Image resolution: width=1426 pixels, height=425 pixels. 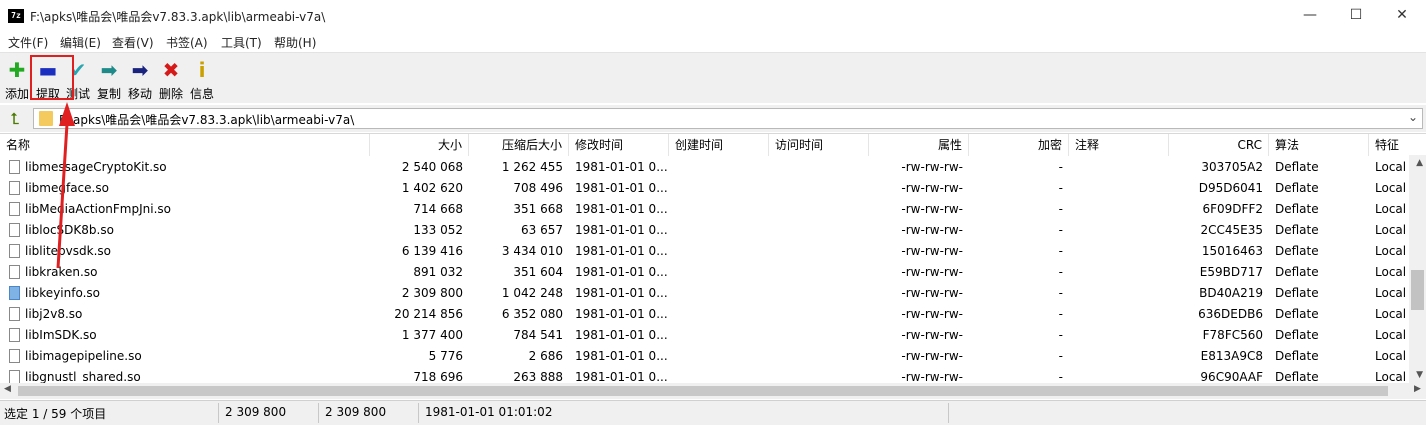 What do you see at coordinates (1419, 375) in the screenshot?
I see `scroll-down-icon: ▼` at bounding box center [1419, 375].